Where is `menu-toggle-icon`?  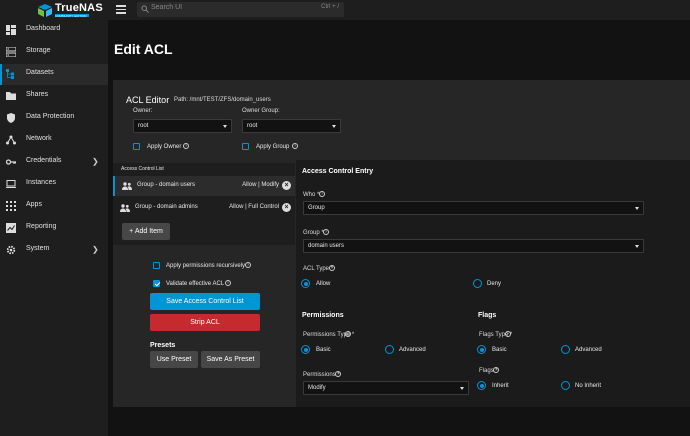
menu-toggle-icon is located at coordinates (121, 9).